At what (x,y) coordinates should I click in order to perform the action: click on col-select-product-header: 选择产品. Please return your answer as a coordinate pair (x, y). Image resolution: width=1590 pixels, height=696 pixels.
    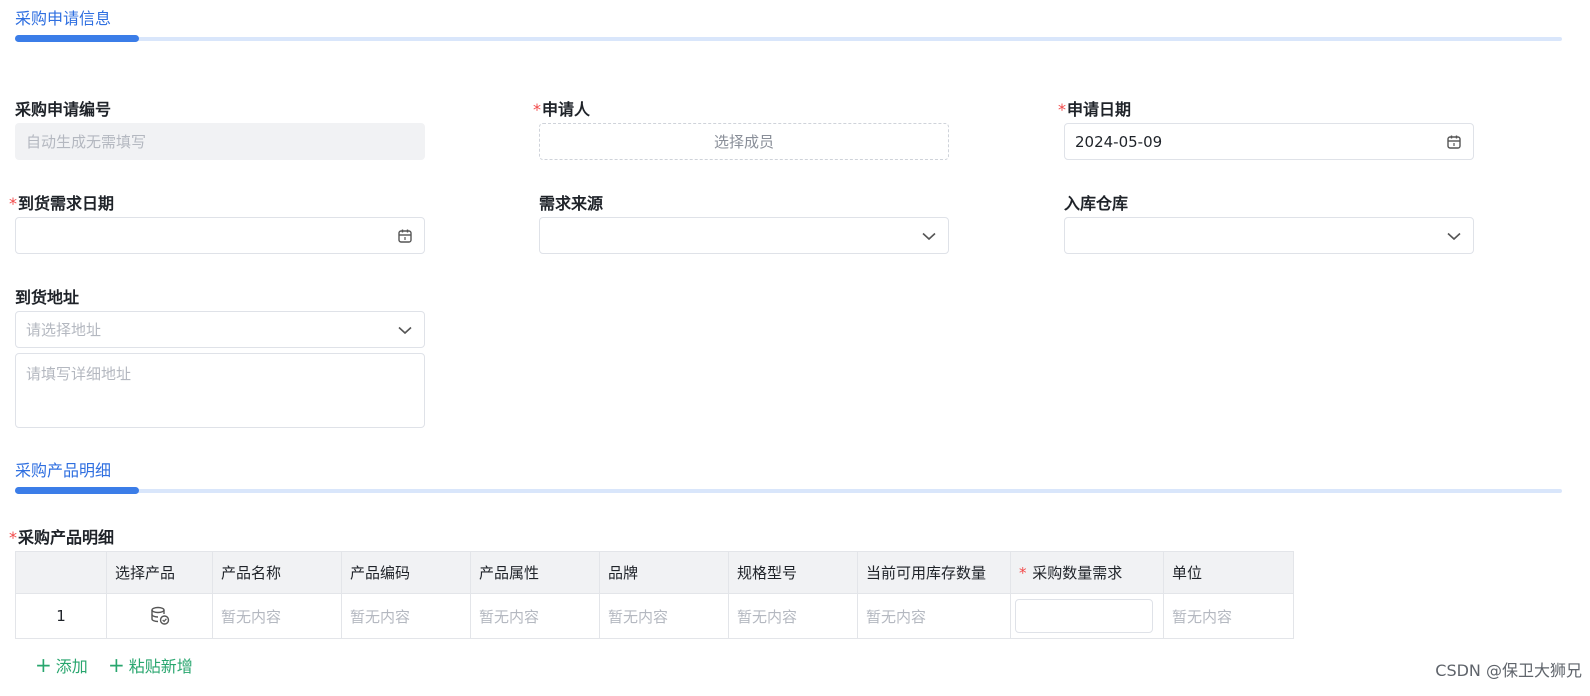
    Looking at the image, I should click on (159, 572).